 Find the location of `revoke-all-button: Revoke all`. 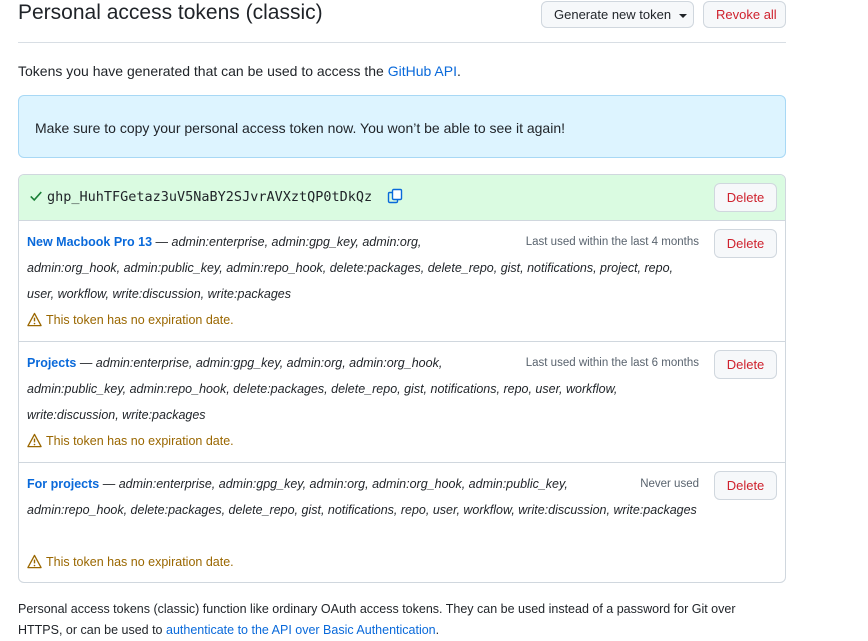

revoke-all-button: Revoke all is located at coordinates (744, 14).